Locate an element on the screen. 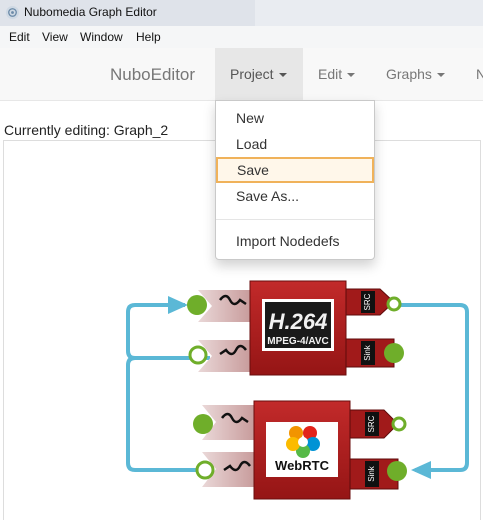 This screenshot has width=483, height=520. webrtc-input-port-icon is located at coordinates (203, 424).